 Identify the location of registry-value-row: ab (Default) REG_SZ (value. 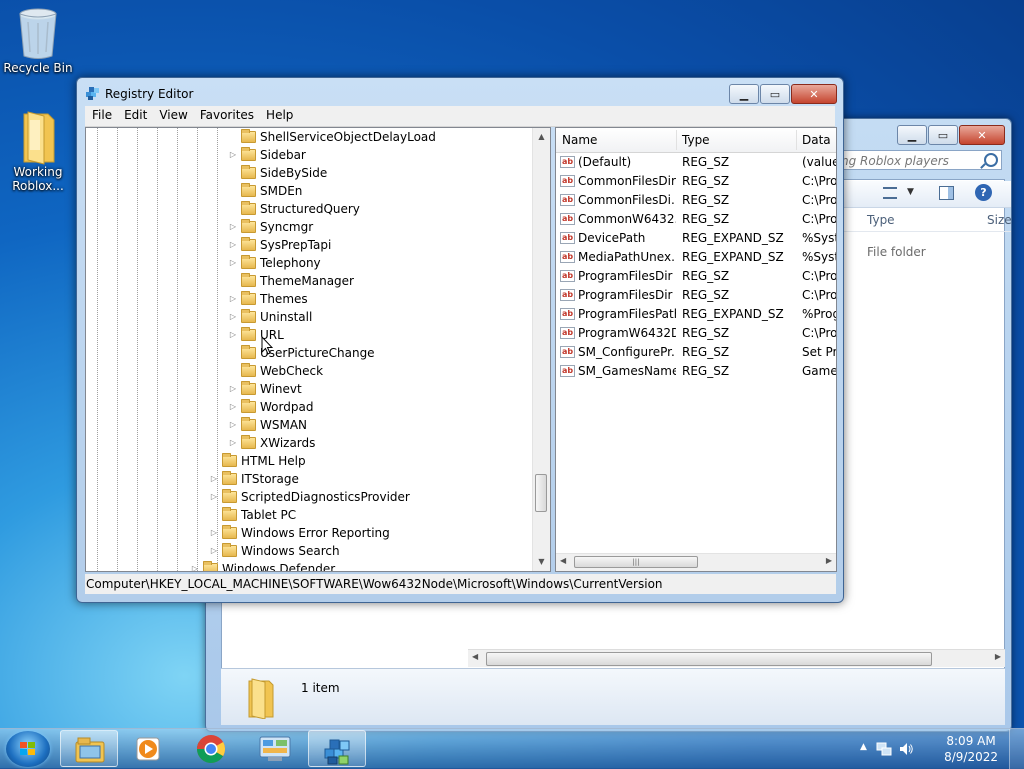
(696, 162).